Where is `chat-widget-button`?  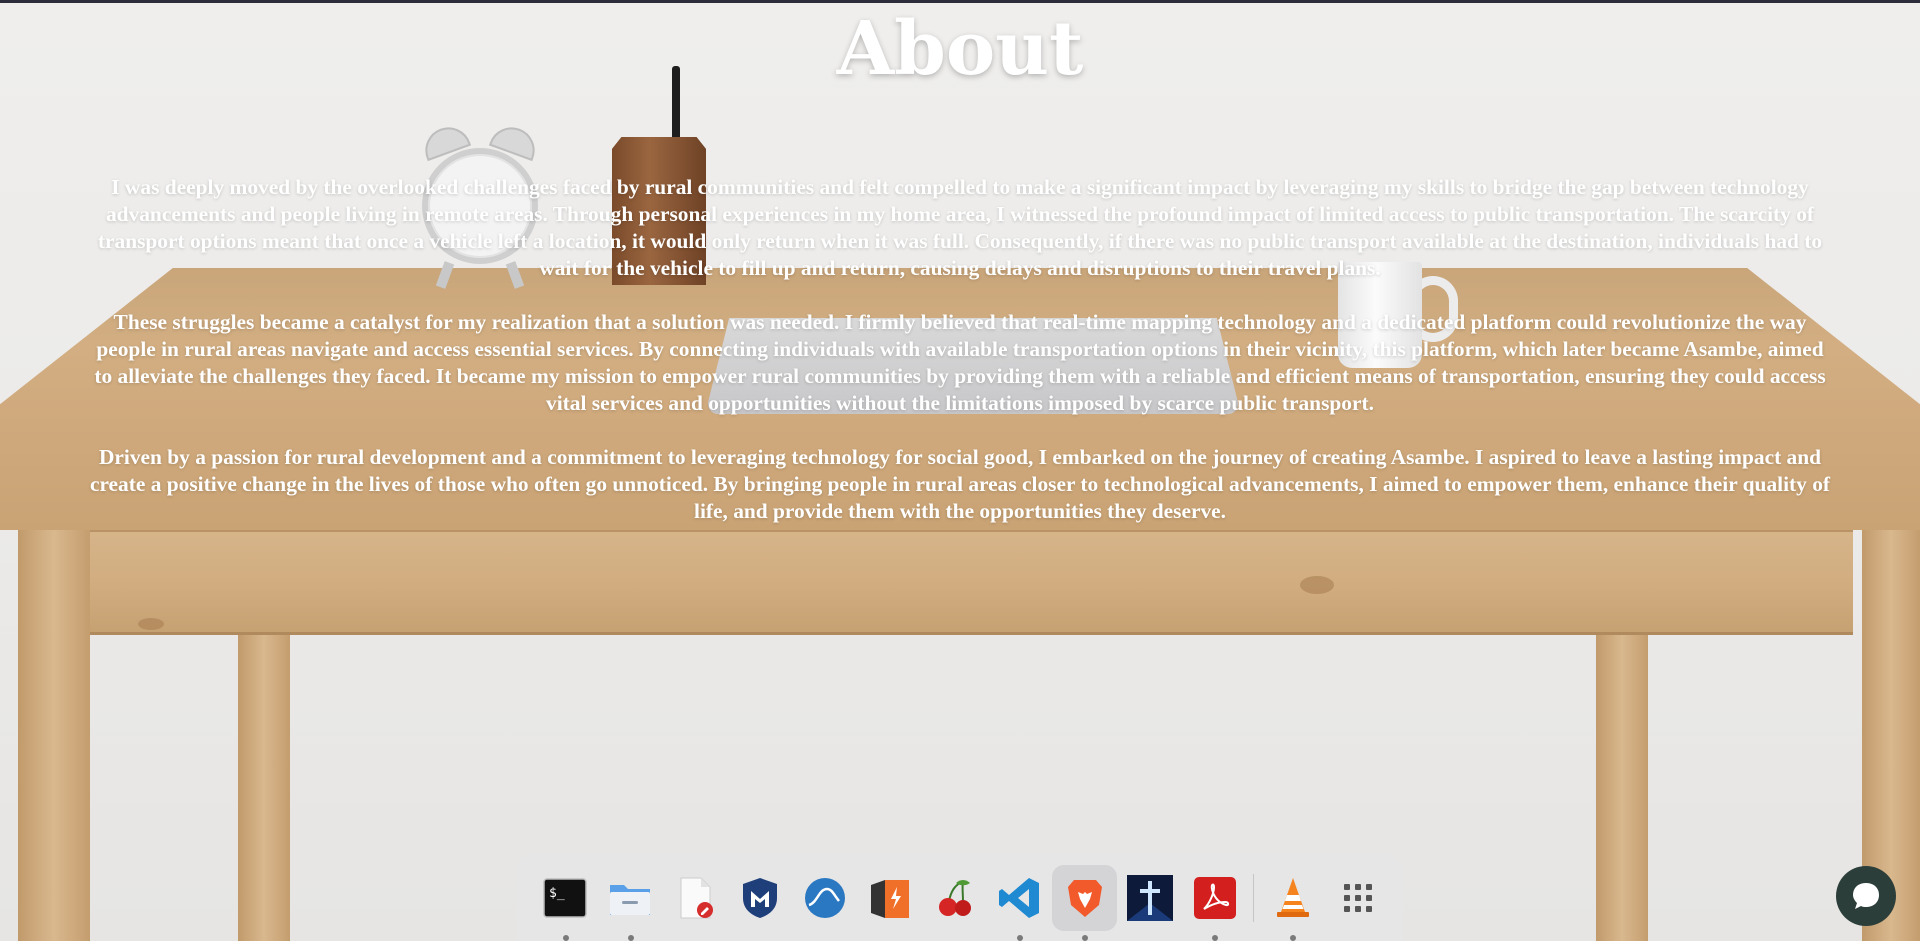 chat-widget-button is located at coordinates (1866, 896).